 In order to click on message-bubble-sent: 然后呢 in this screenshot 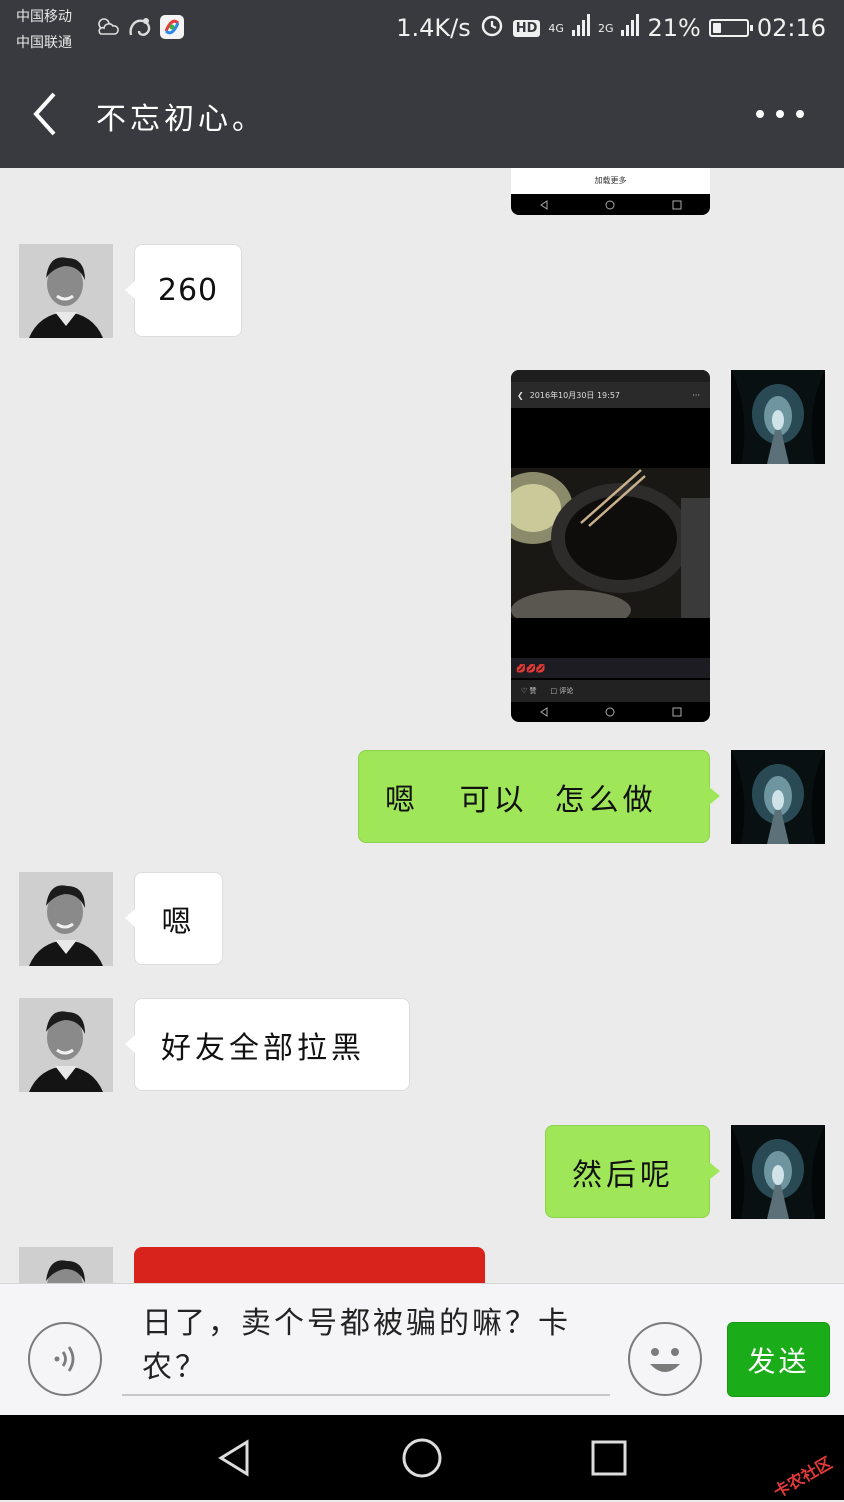, I will do `click(632, 1171)`.